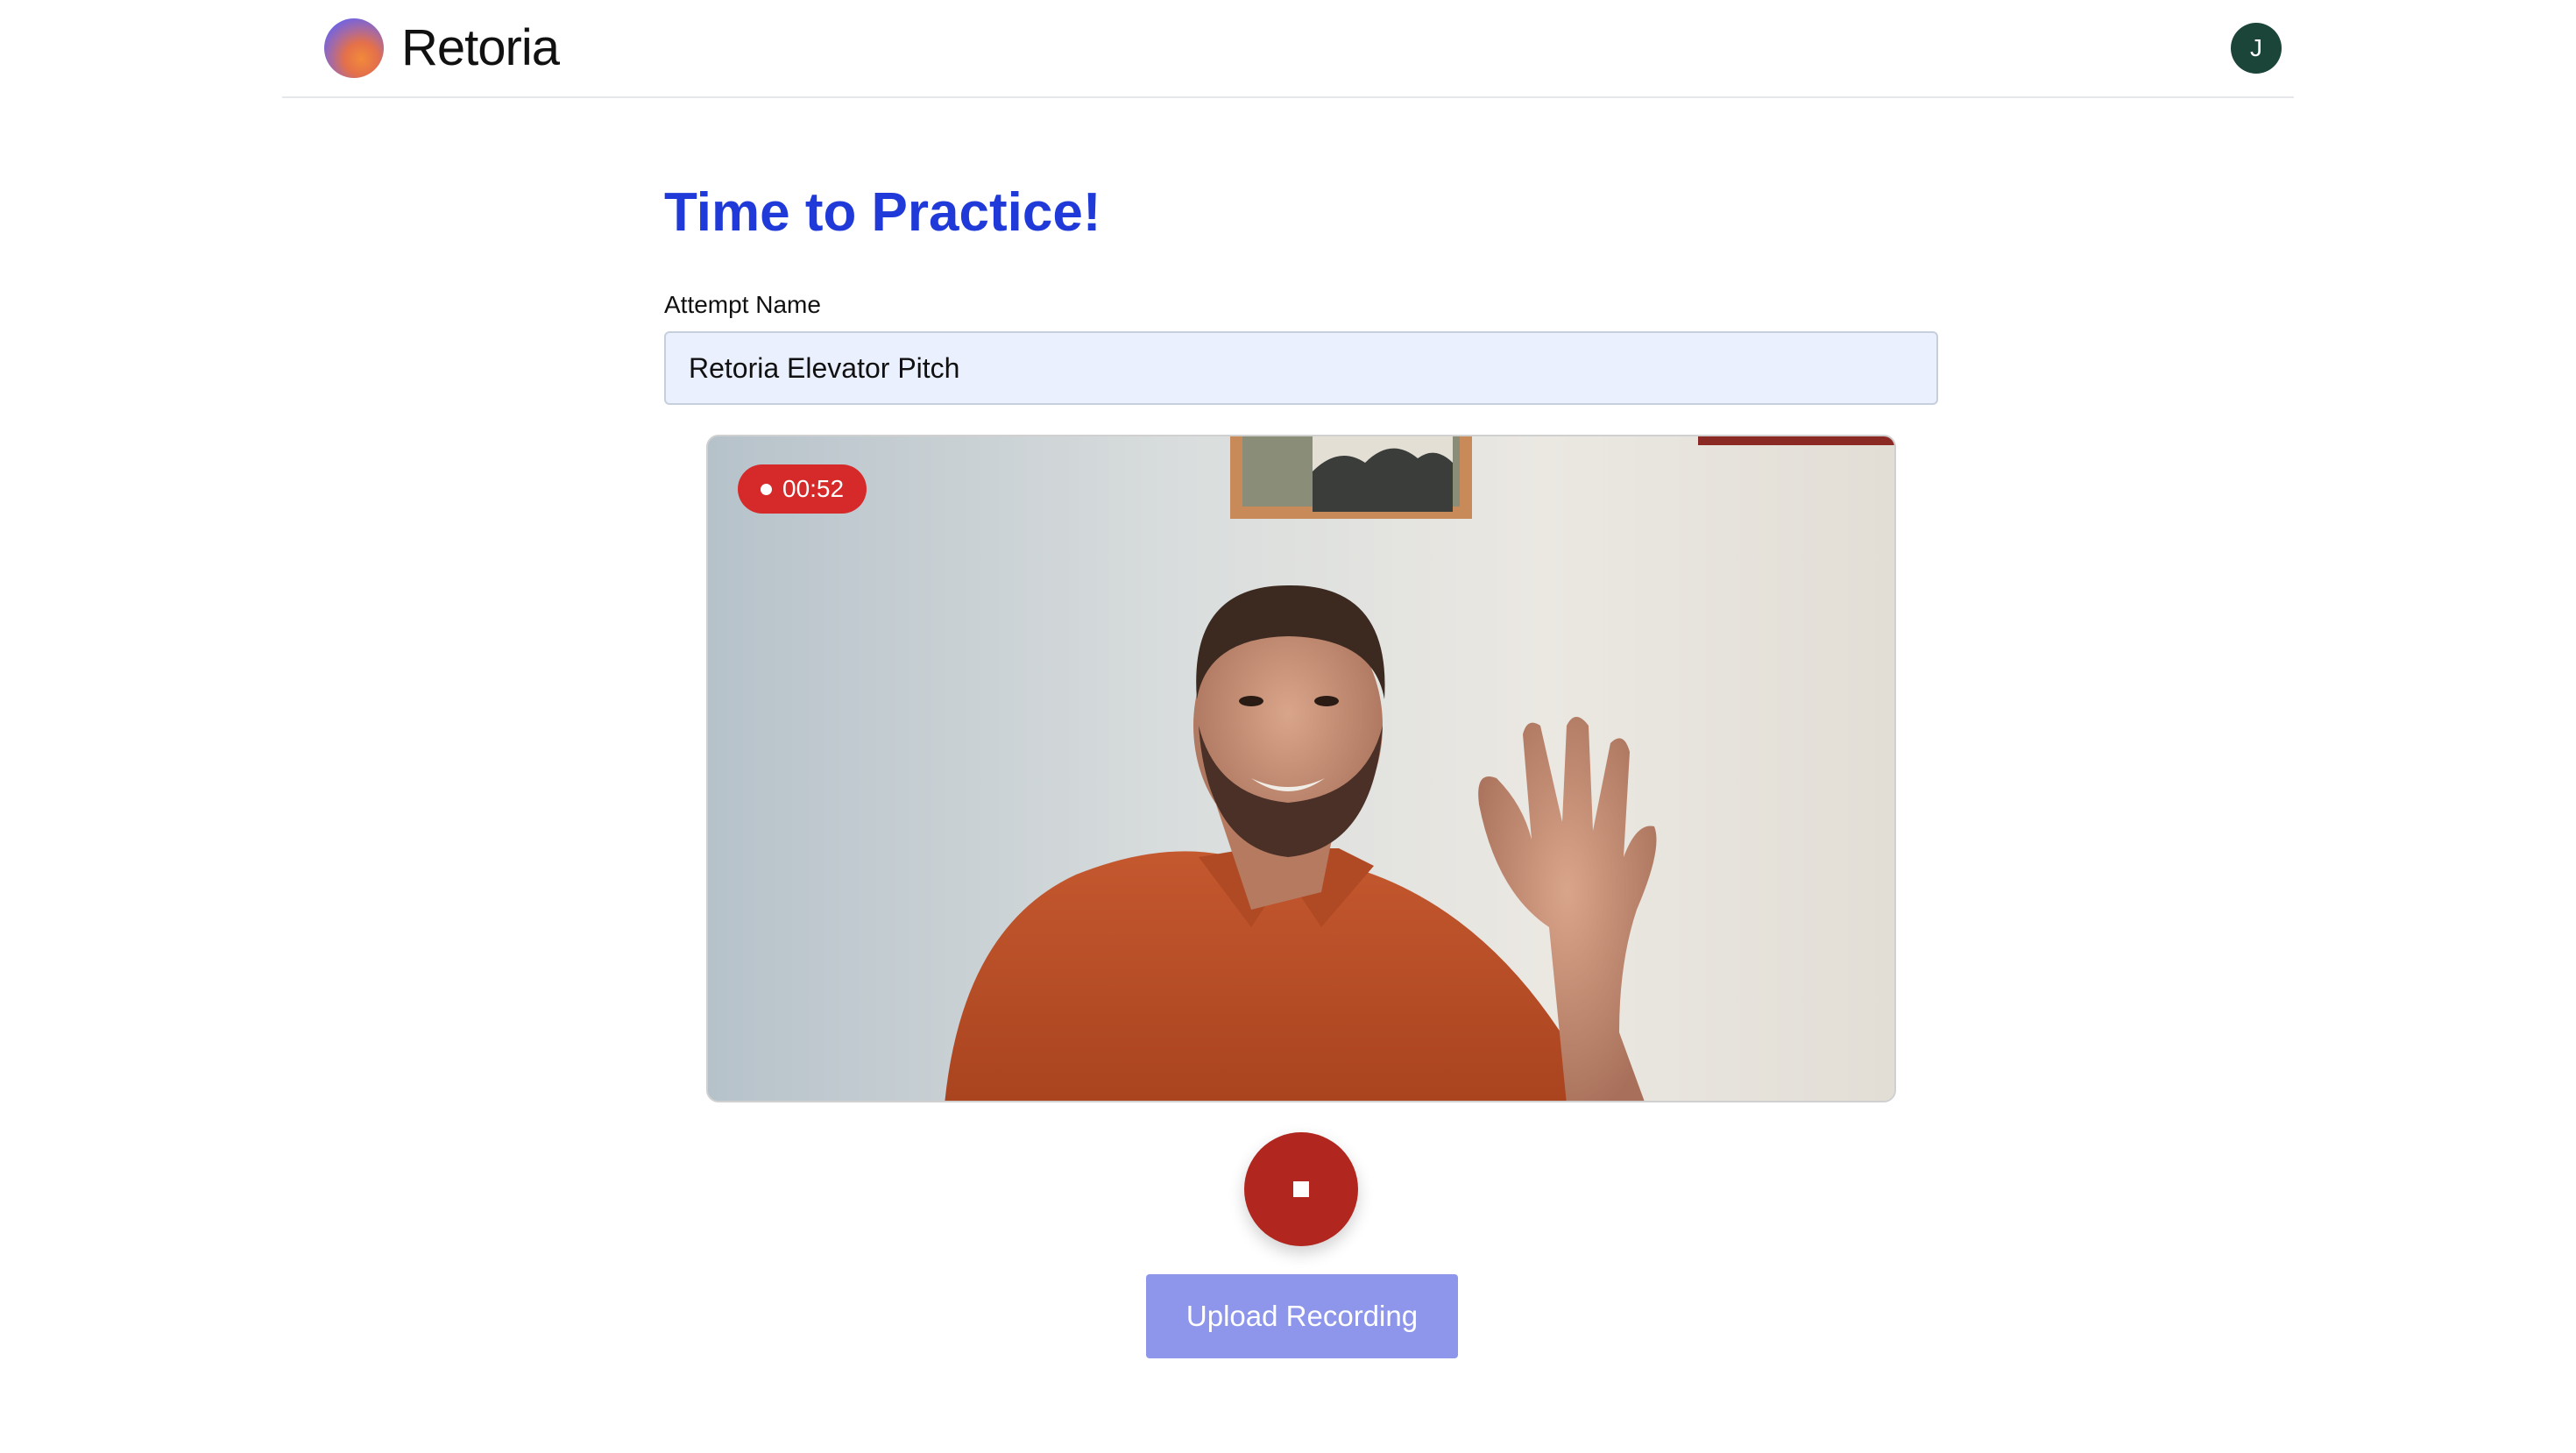 This screenshot has width=2576, height=1453. Describe the element at coordinates (742, 304) in the screenshot. I see `attempt-name-label: Attempt Name` at that location.